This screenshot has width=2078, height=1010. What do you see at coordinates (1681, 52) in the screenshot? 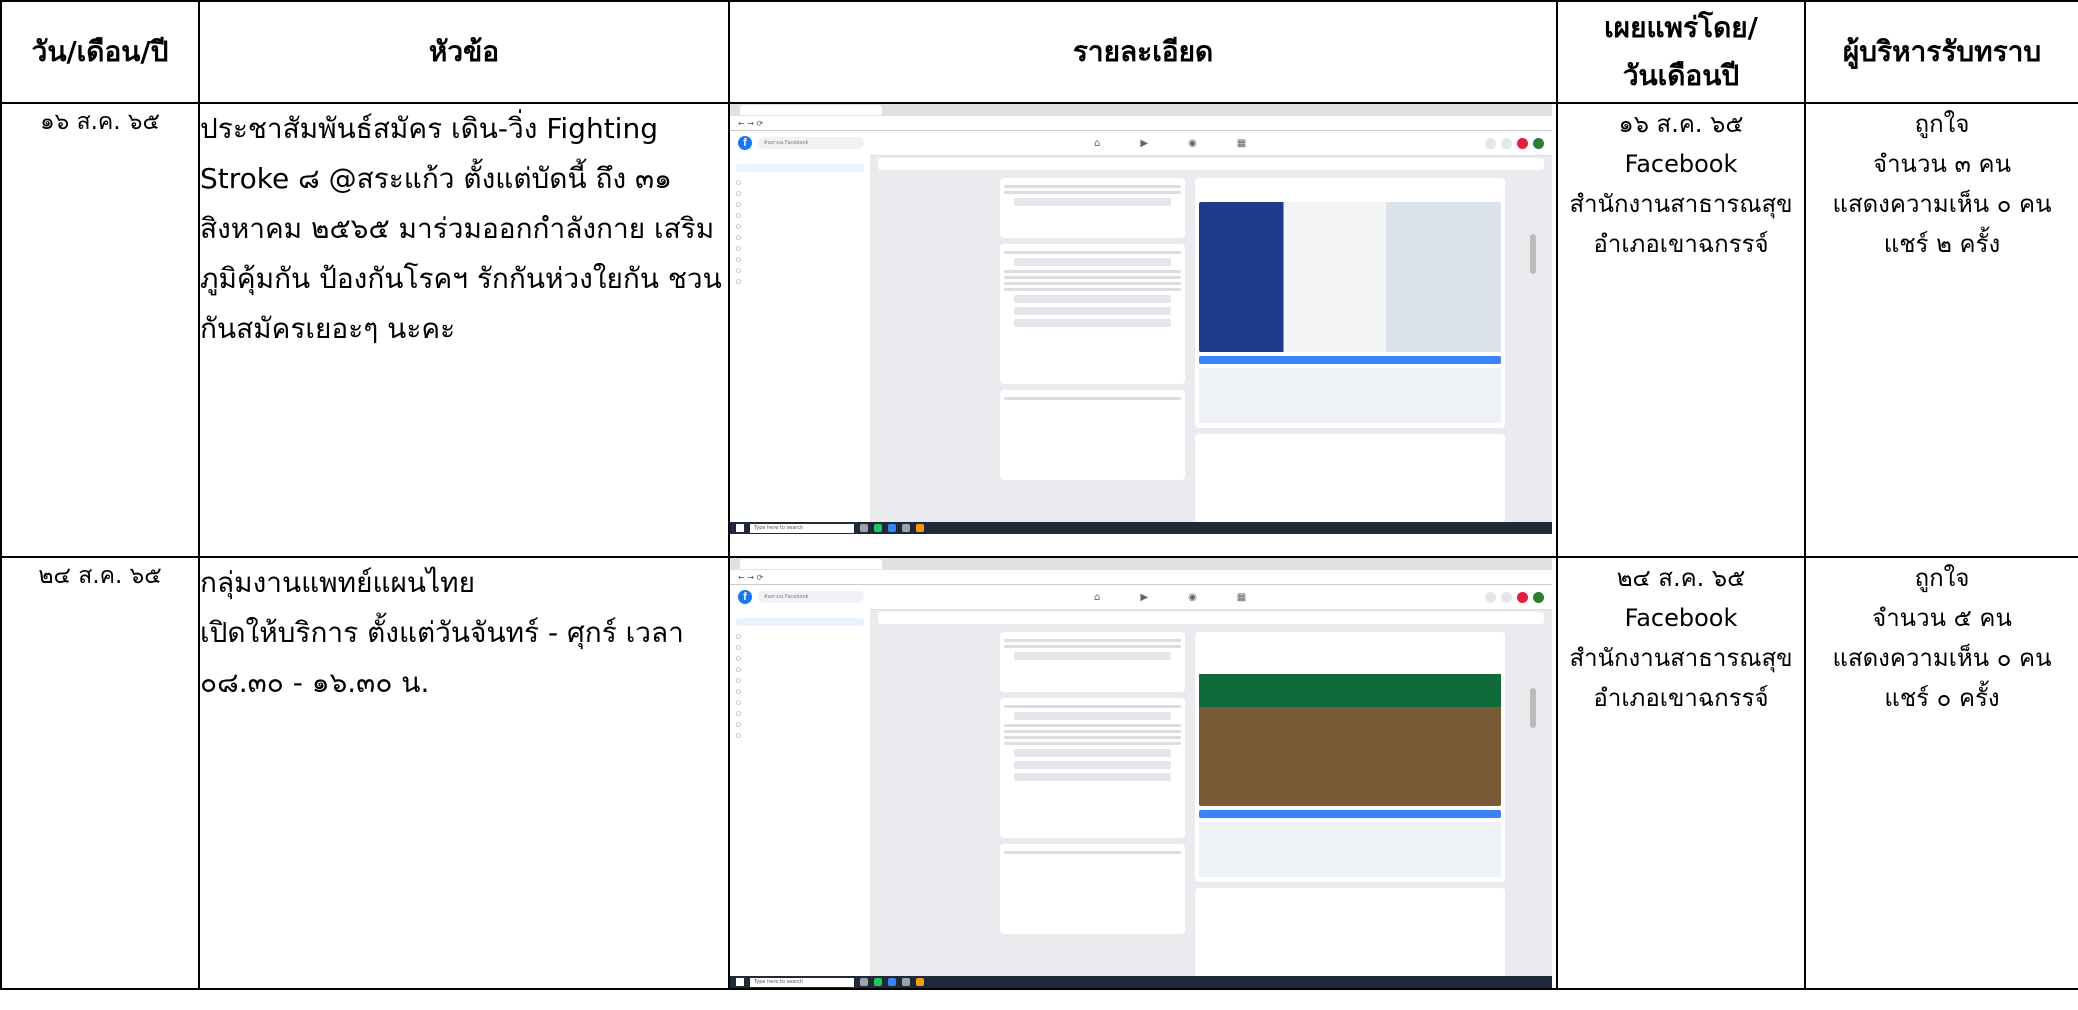
I see `header-published-by: เผยแพร่โดย/ วันเดือนปี` at bounding box center [1681, 52].